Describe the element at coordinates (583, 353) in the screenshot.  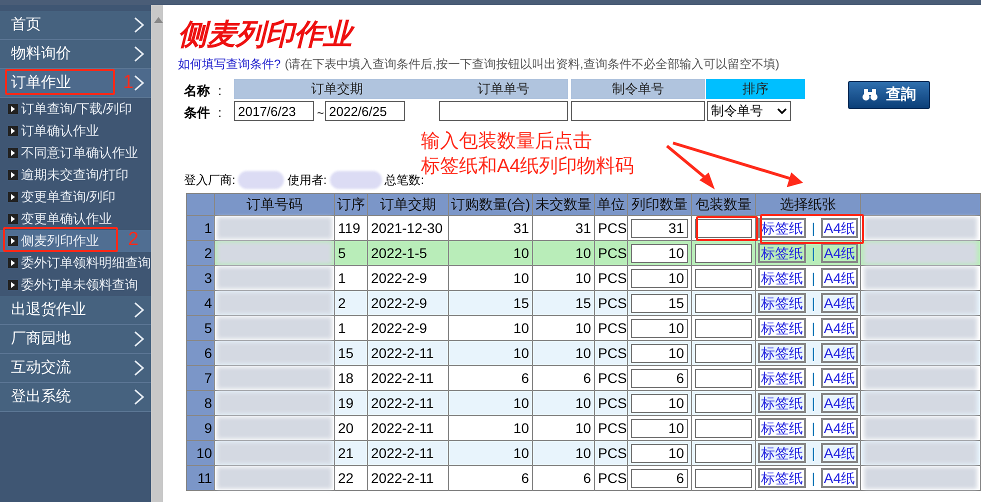
I see `table-row: 6 15 2022-2-11 10 10 PCS 10 标签纸 | A4纸` at that location.